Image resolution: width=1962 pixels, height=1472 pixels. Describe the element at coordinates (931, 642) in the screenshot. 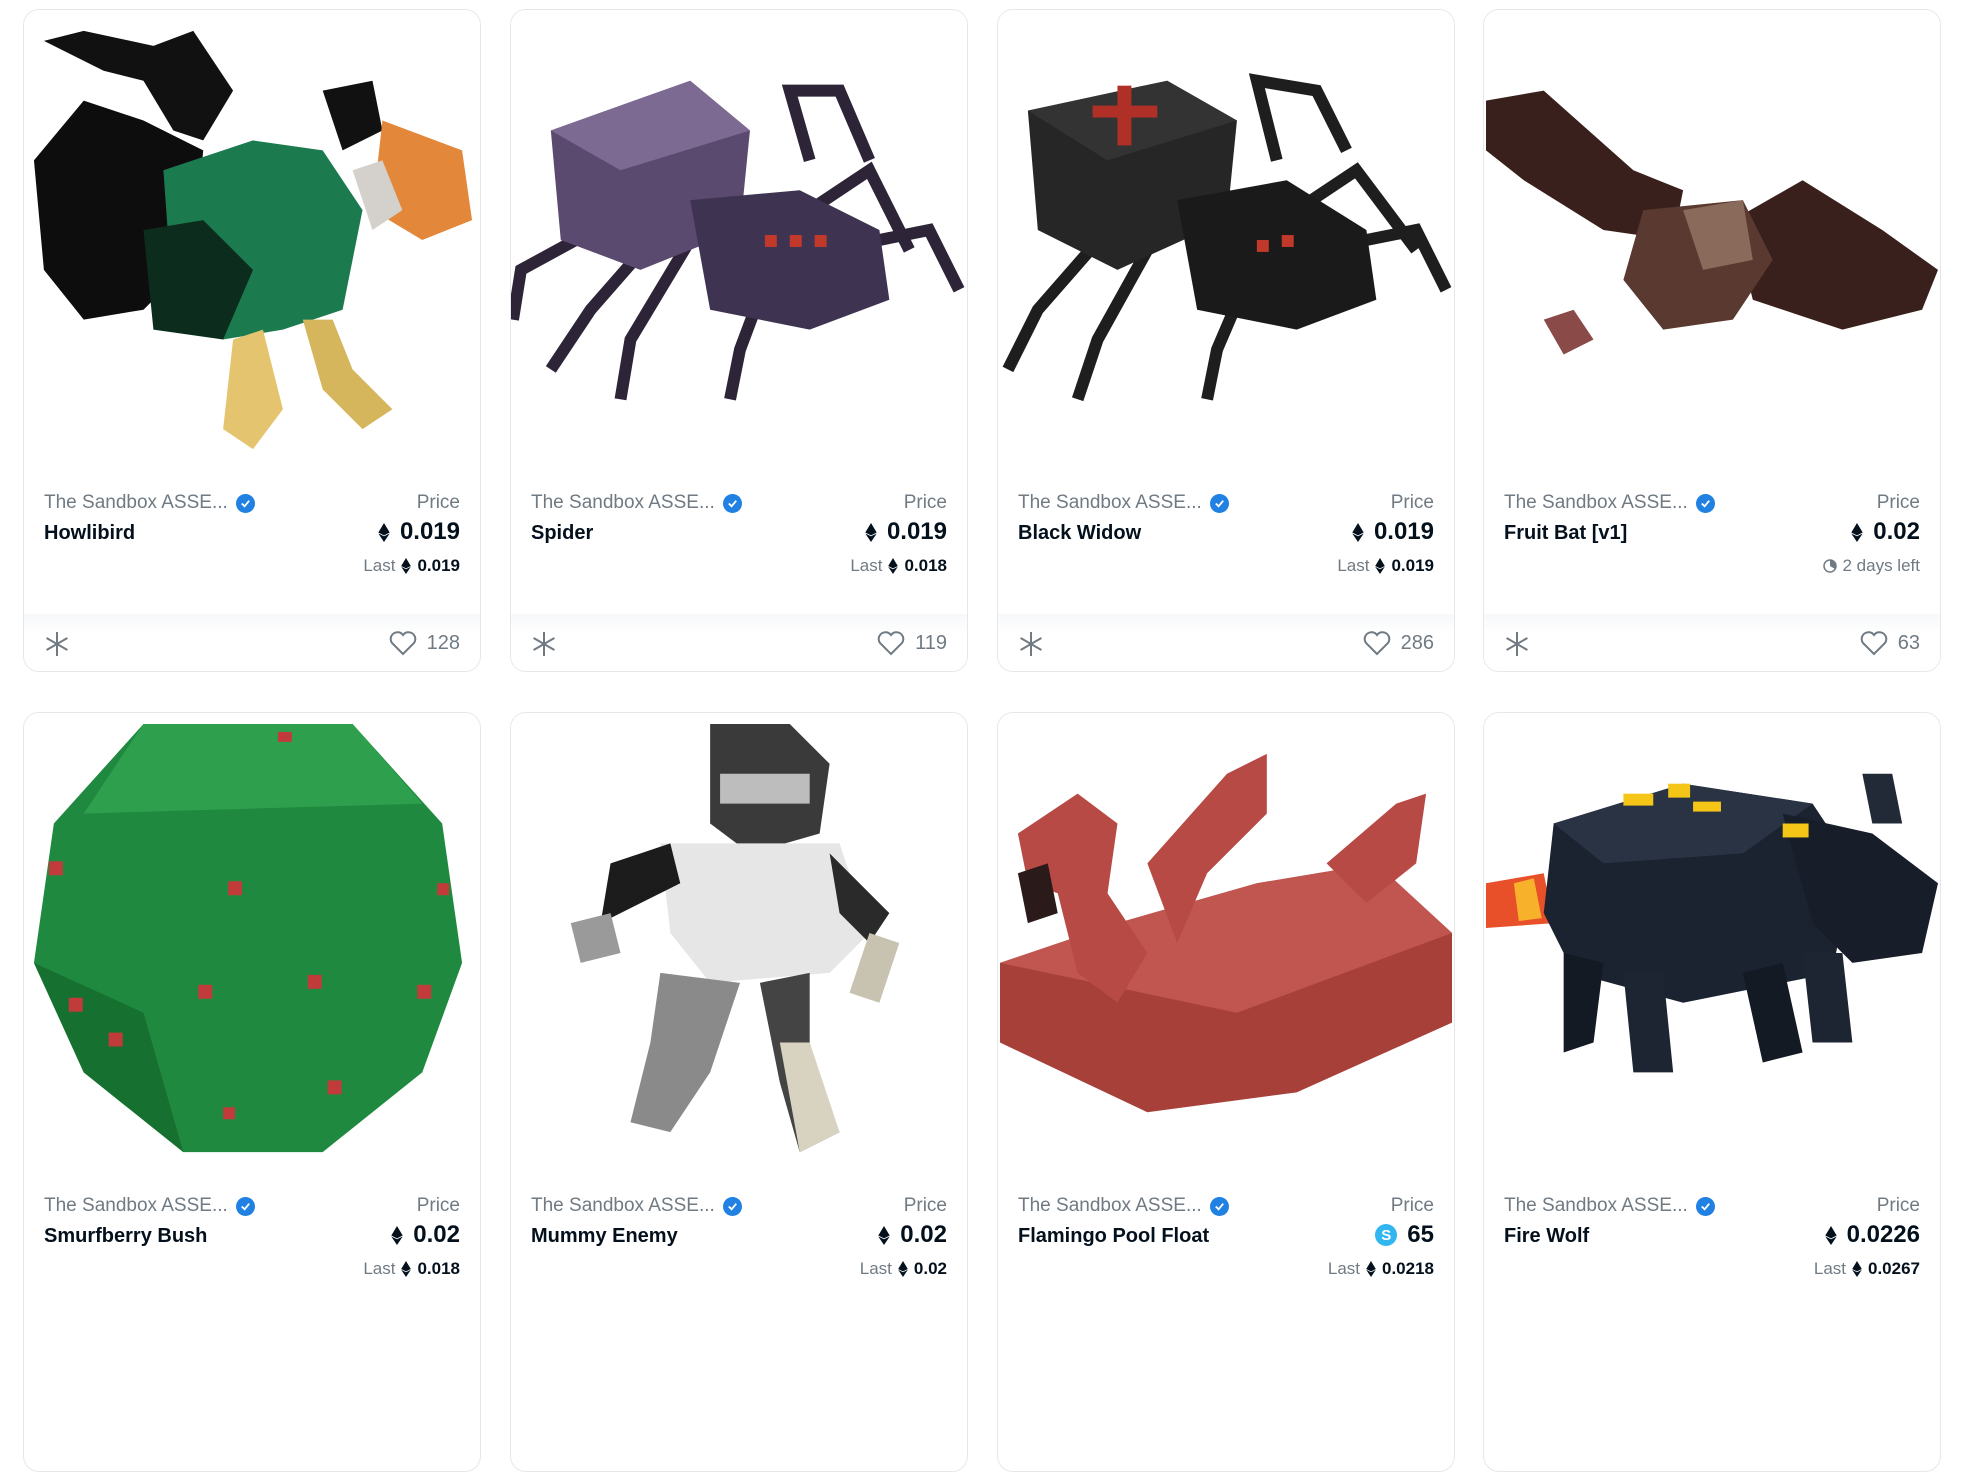

I see `favorite-count: 119` at that location.